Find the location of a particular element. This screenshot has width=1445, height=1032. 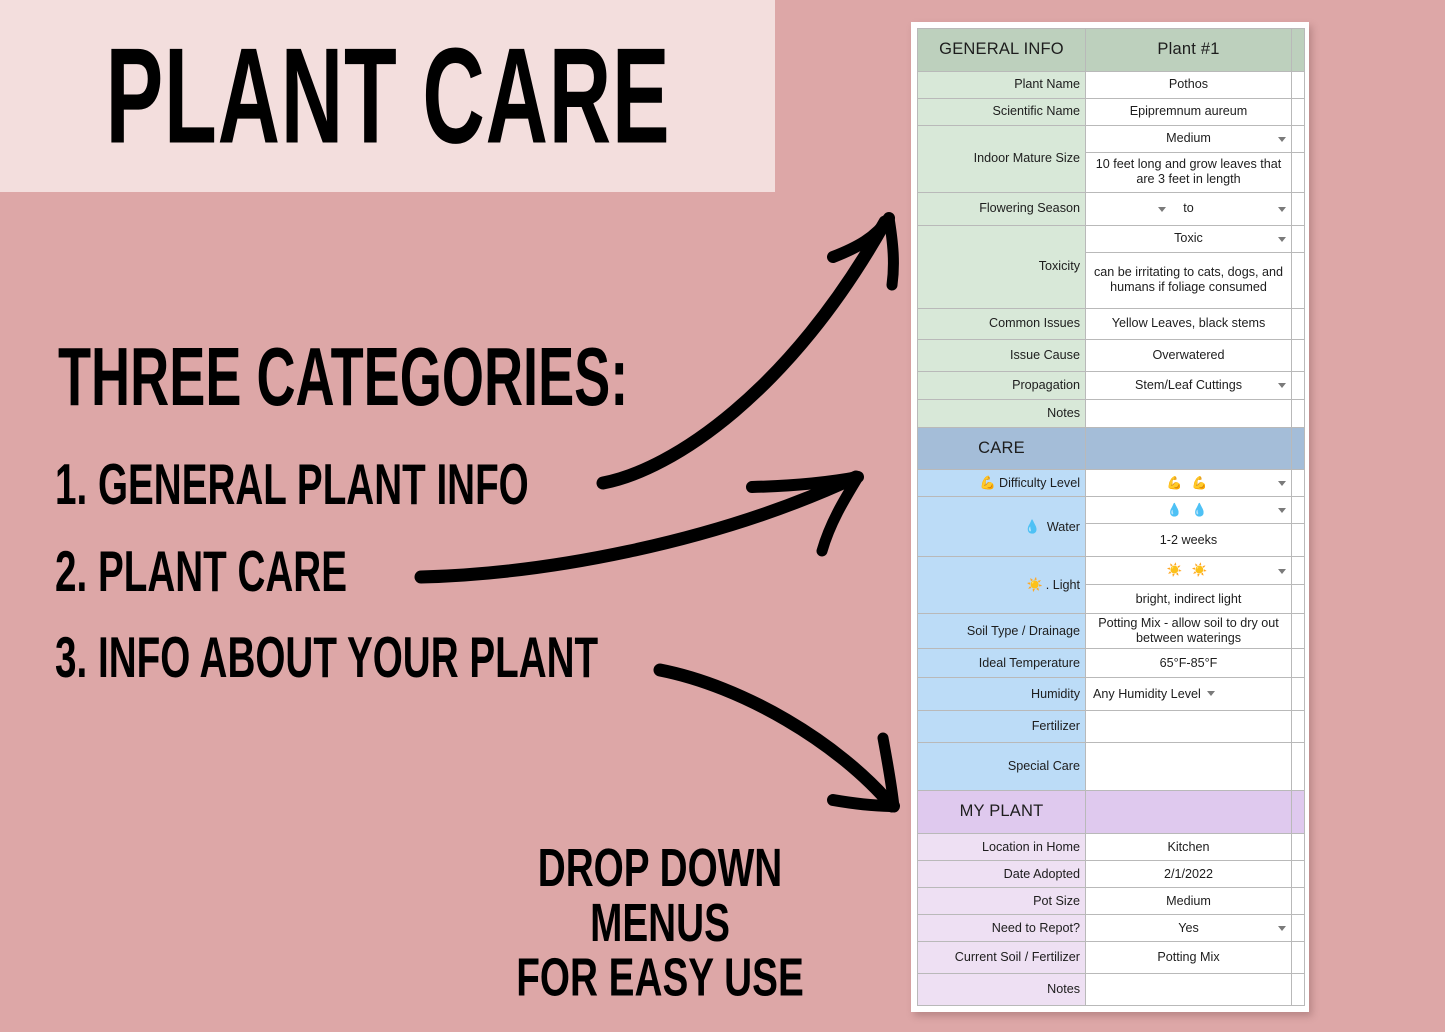

table-row: 💧 Water 💧 💧 is located at coordinates (1111, 527).